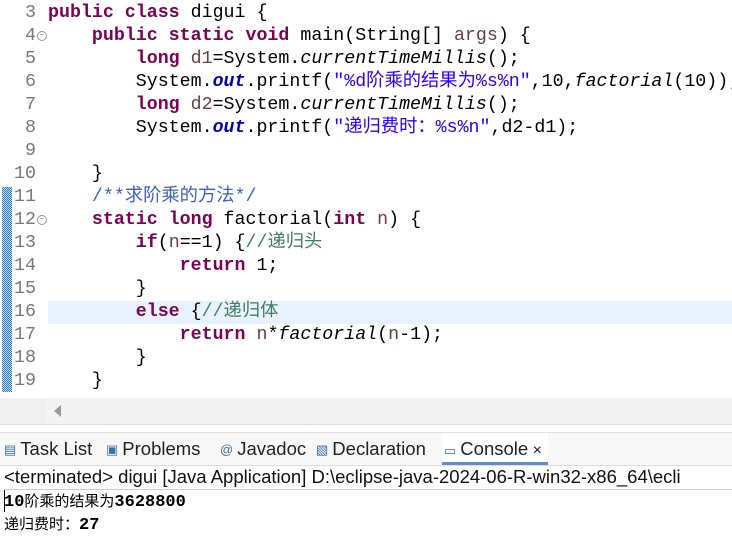  What do you see at coordinates (284, 243) in the screenshot?
I see `token-cm: //递归头` at bounding box center [284, 243].